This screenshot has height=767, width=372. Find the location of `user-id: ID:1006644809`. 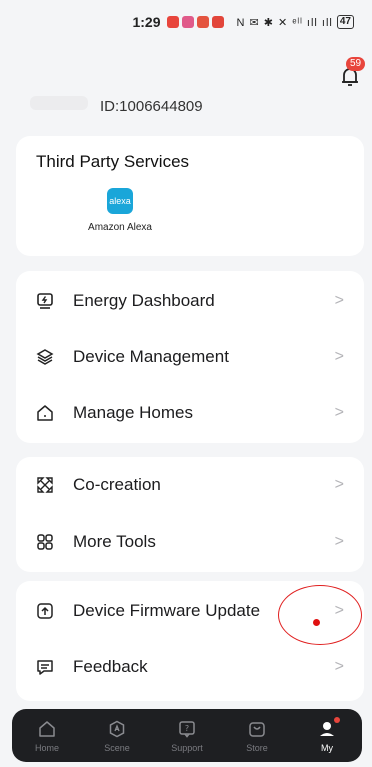

user-id: ID:1006644809 is located at coordinates (151, 106).